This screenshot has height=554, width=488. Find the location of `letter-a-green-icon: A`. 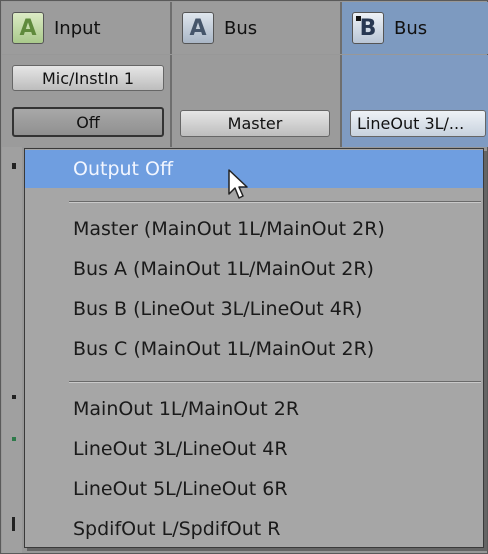

letter-a-green-icon: A is located at coordinates (28, 28).